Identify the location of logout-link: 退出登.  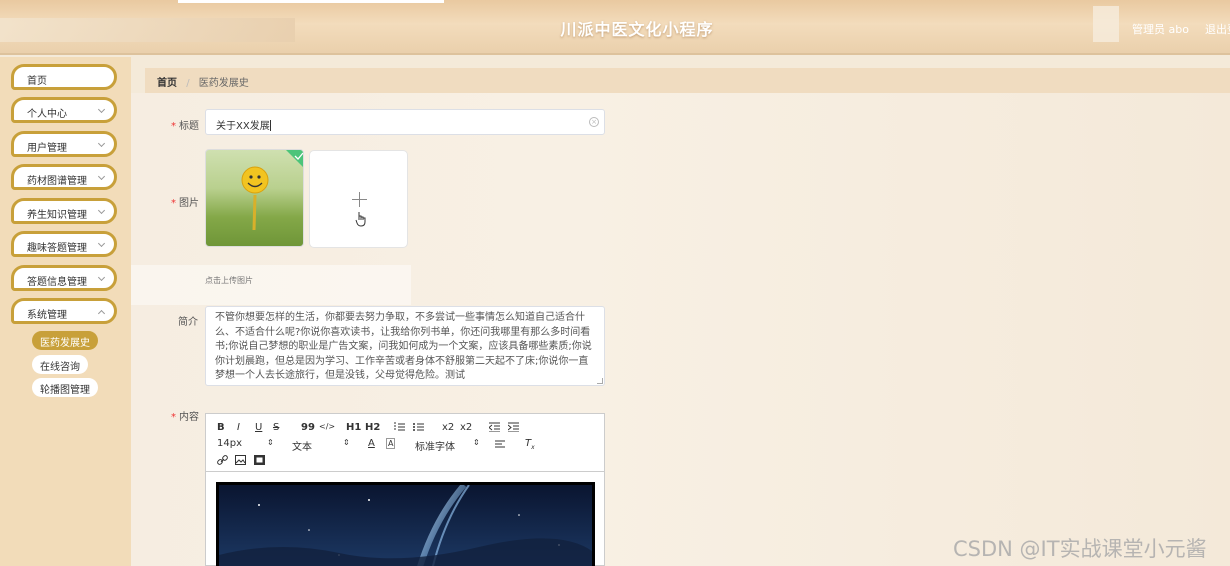
(1217, 29).